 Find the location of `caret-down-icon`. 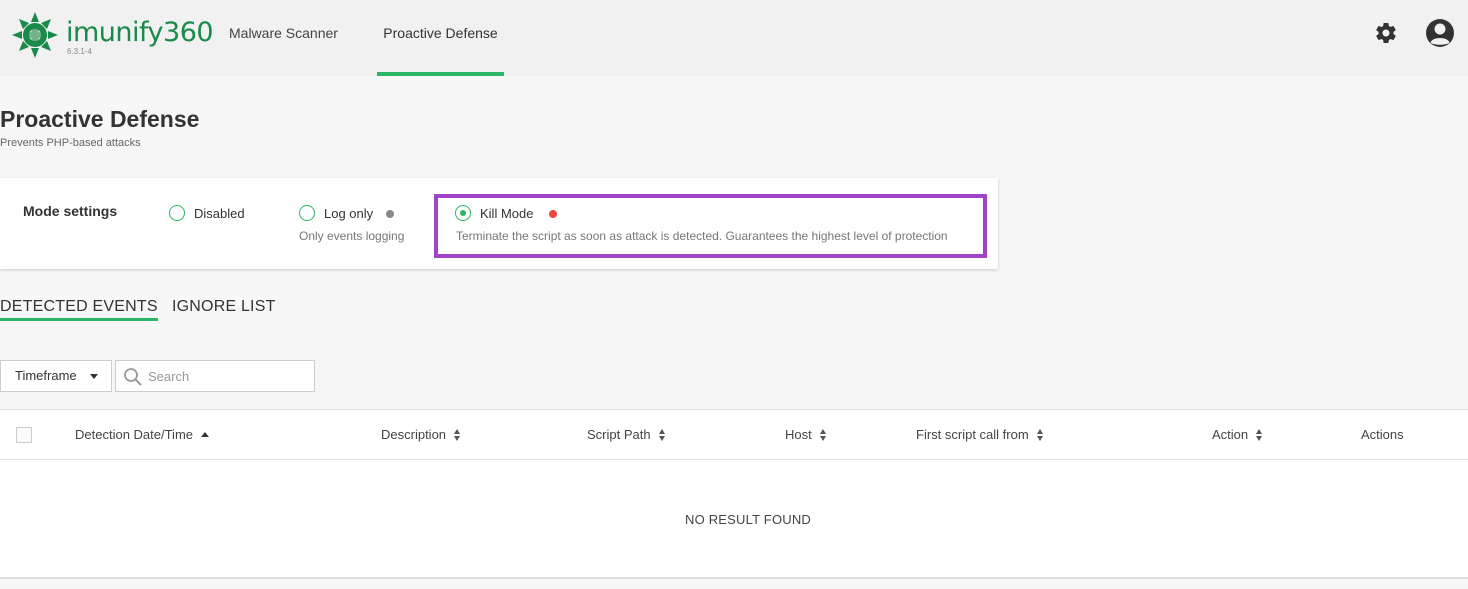

caret-down-icon is located at coordinates (94, 376).